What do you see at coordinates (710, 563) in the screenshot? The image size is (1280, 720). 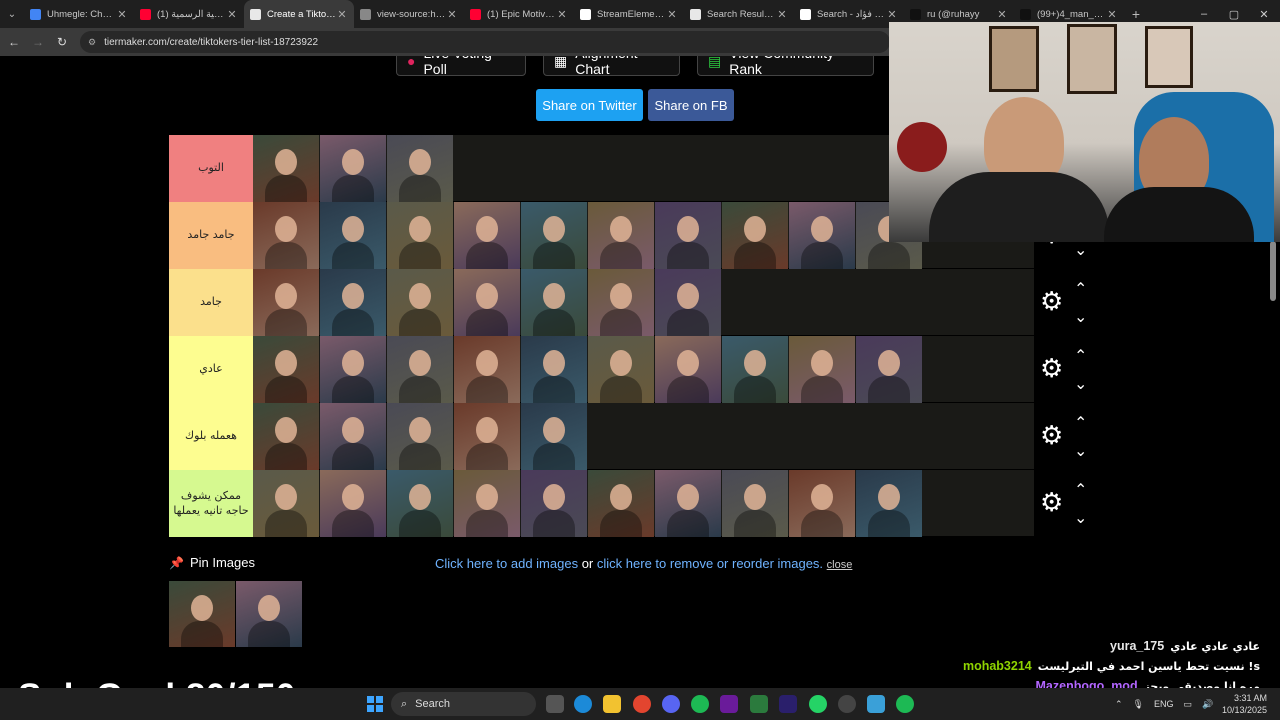 I see `remove-reorder-images-link: click here to remove or reorder images.` at bounding box center [710, 563].